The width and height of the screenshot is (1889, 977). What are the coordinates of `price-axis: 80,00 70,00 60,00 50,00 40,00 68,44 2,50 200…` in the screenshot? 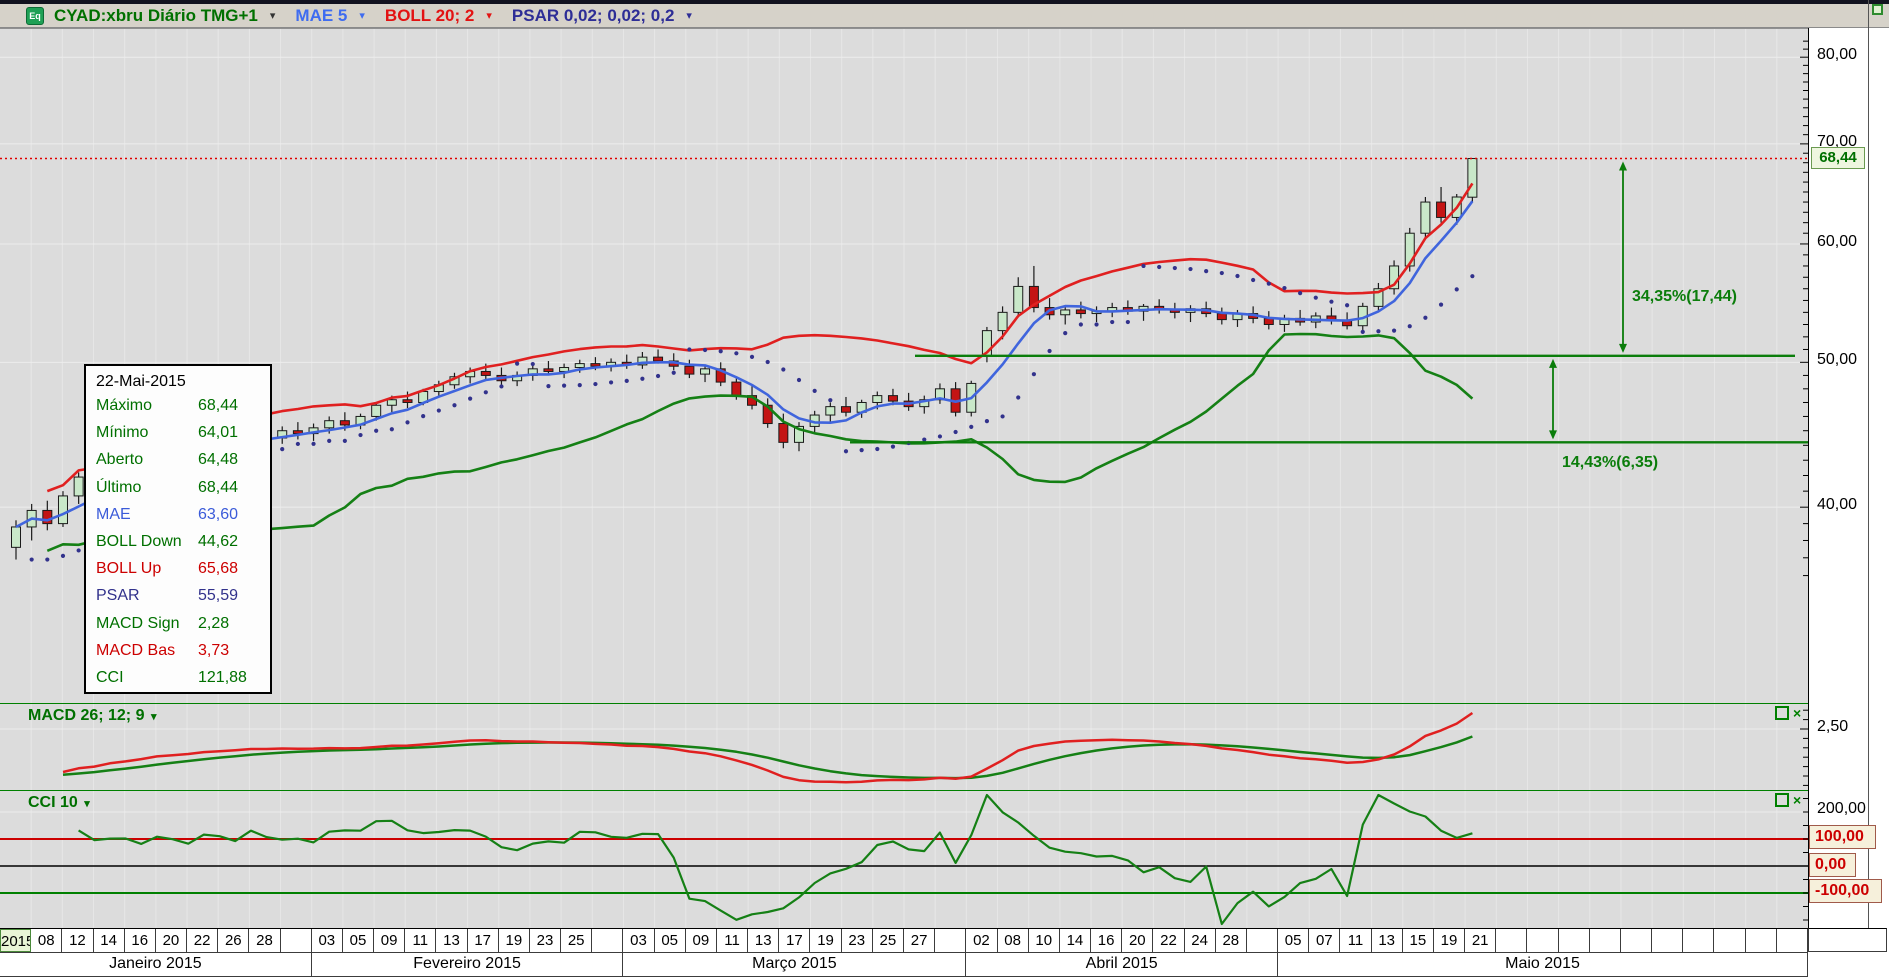 It's located at (1845, 478).